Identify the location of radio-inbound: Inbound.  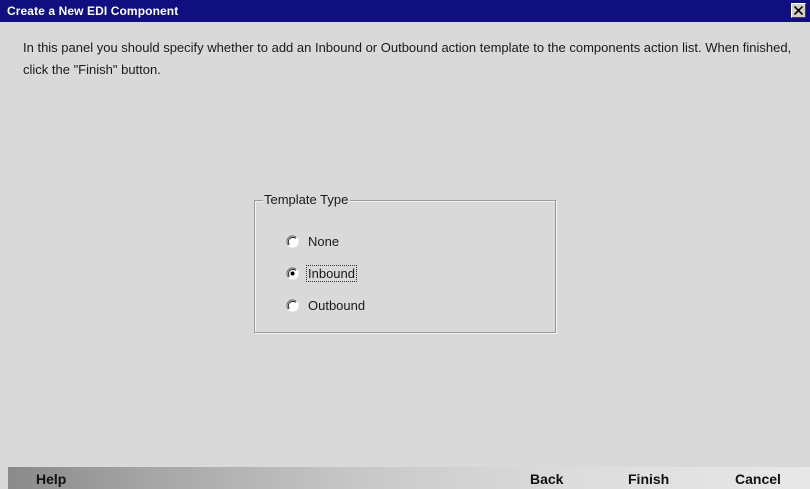
(321, 273).